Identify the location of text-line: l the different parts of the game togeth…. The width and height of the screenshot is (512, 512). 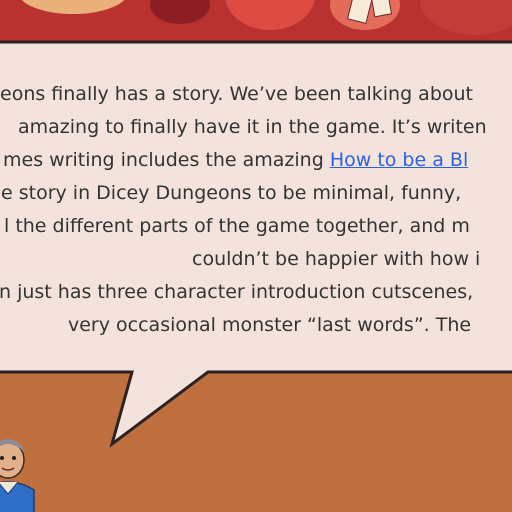
(237, 226).